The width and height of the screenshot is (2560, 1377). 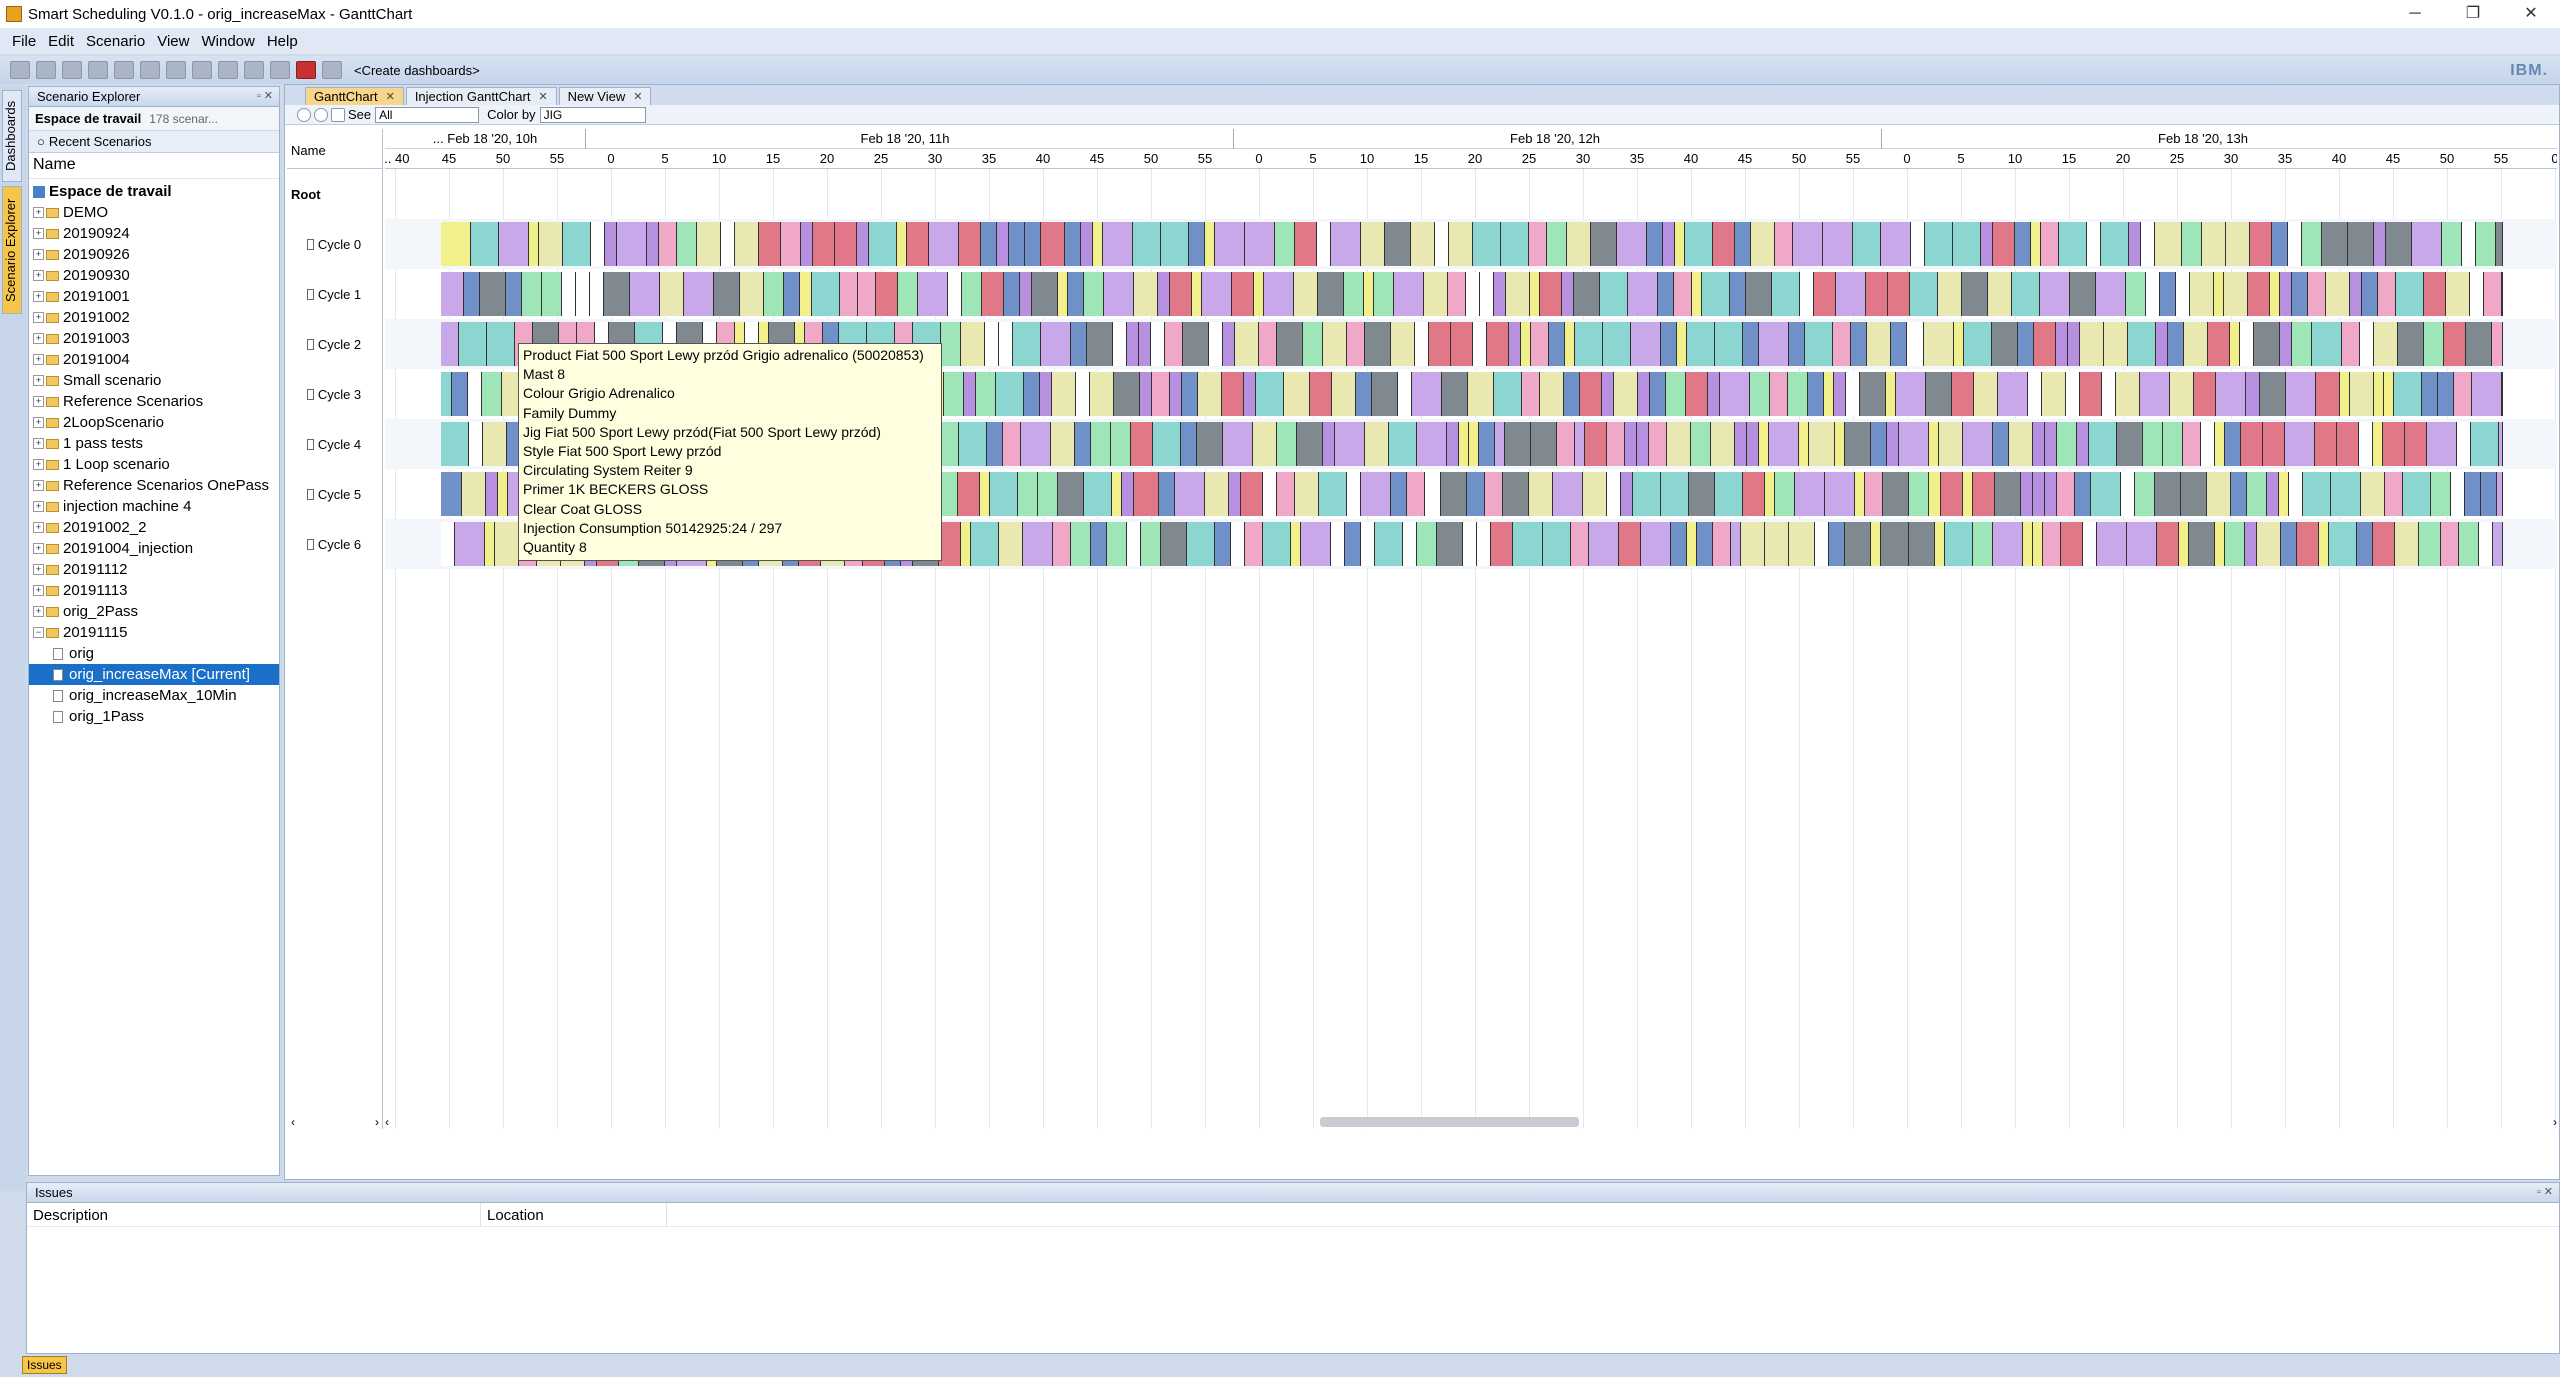 I want to click on scroll-right-icon: ›, so click(x=377, y=1122).